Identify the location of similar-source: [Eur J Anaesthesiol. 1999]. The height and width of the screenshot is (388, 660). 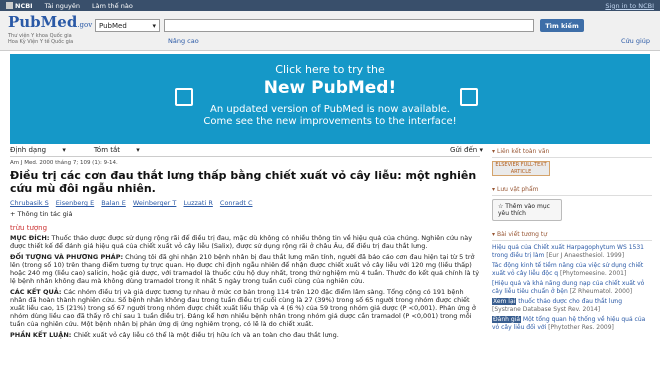
(585, 255).